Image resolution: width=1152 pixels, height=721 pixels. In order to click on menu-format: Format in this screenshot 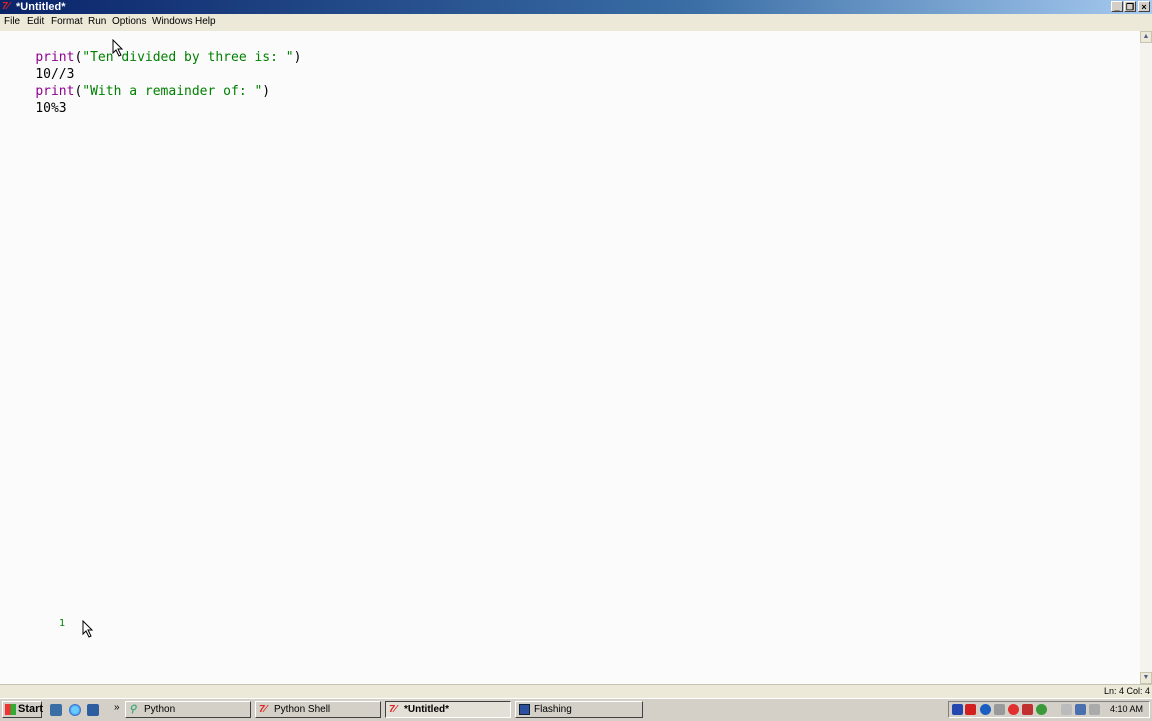, I will do `click(67, 21)`.